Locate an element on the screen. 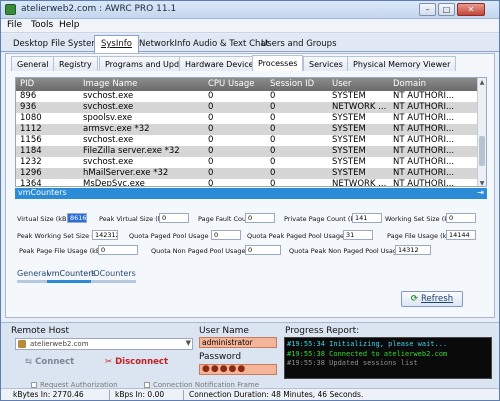 This screenshot has width=500, height=401. cell-pid: 1156 is located at coordinates (31, 140).